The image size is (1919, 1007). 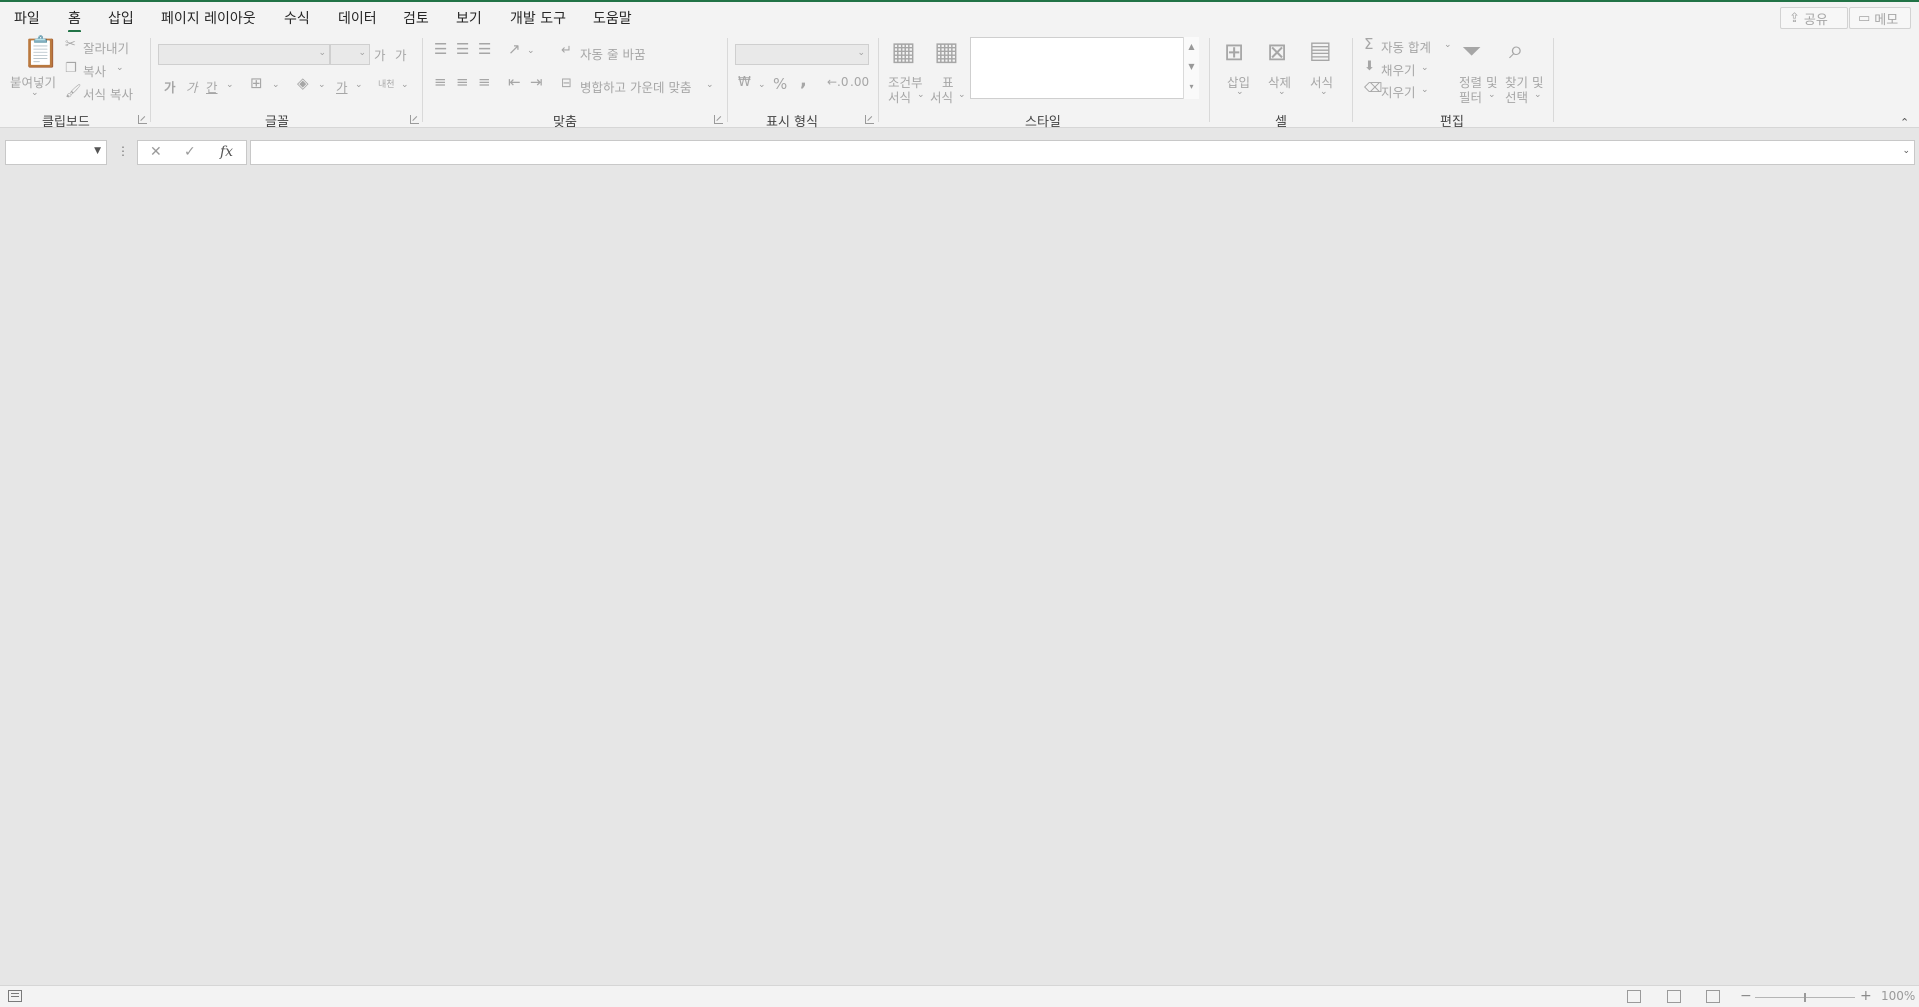 What do you see at coordinates (208, 18) in the screenshot?
I see `tab-page-layout: 페이지 레이아웃` at bounding box center [208, 18].